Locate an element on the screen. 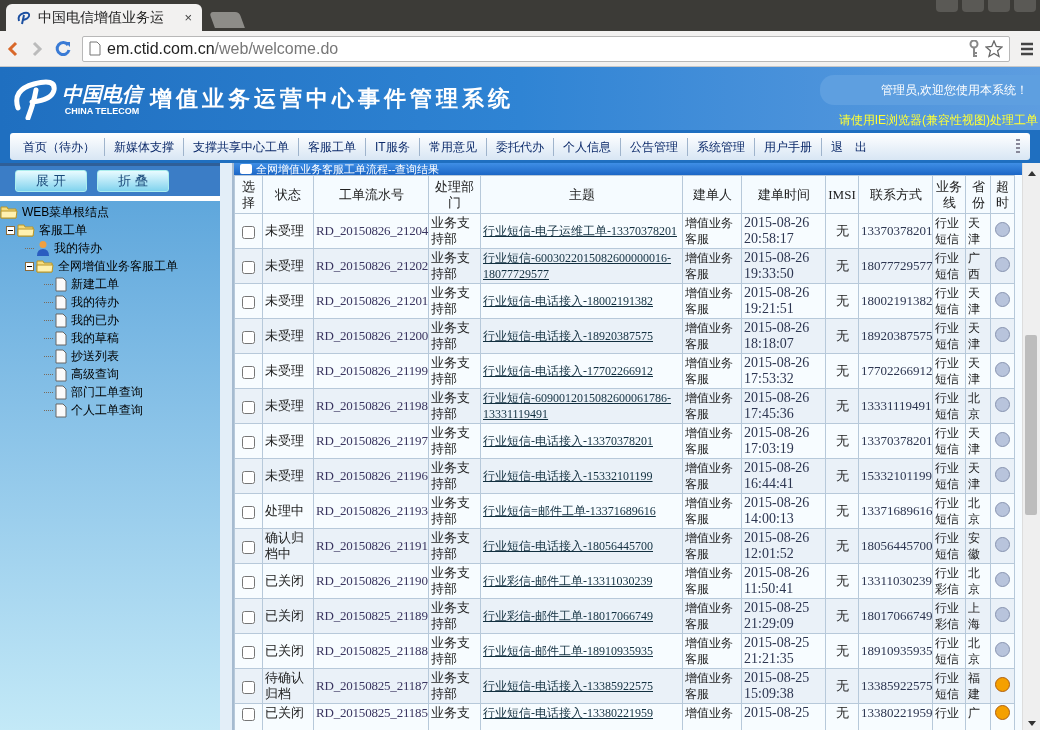 This screenshot has width=1040, height=730. nav-item: 客服工单 is located at coordinates (332, 146).